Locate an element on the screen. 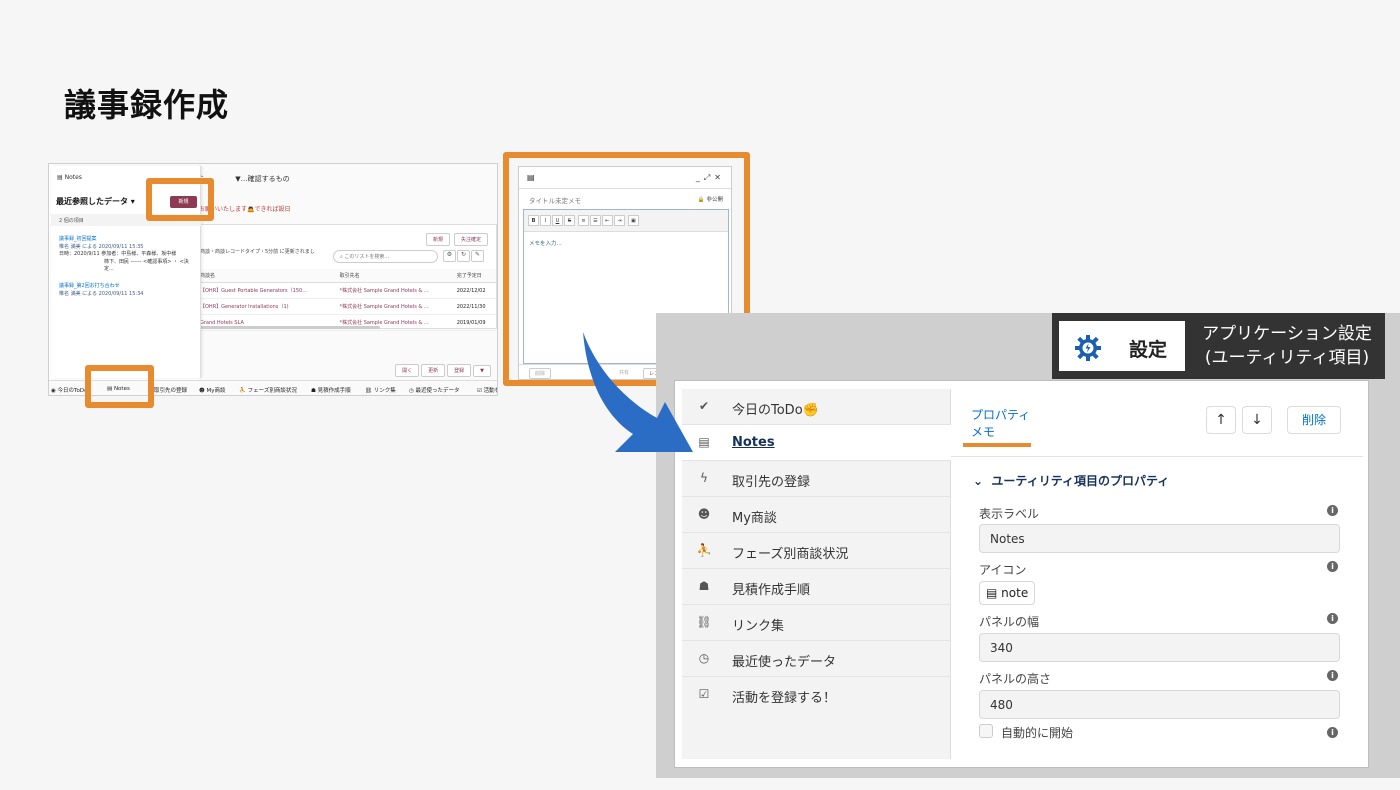 The height and width of the screenshot is (790, 1400). move-up-button: ↑ is located at coordinates (1221, 420).